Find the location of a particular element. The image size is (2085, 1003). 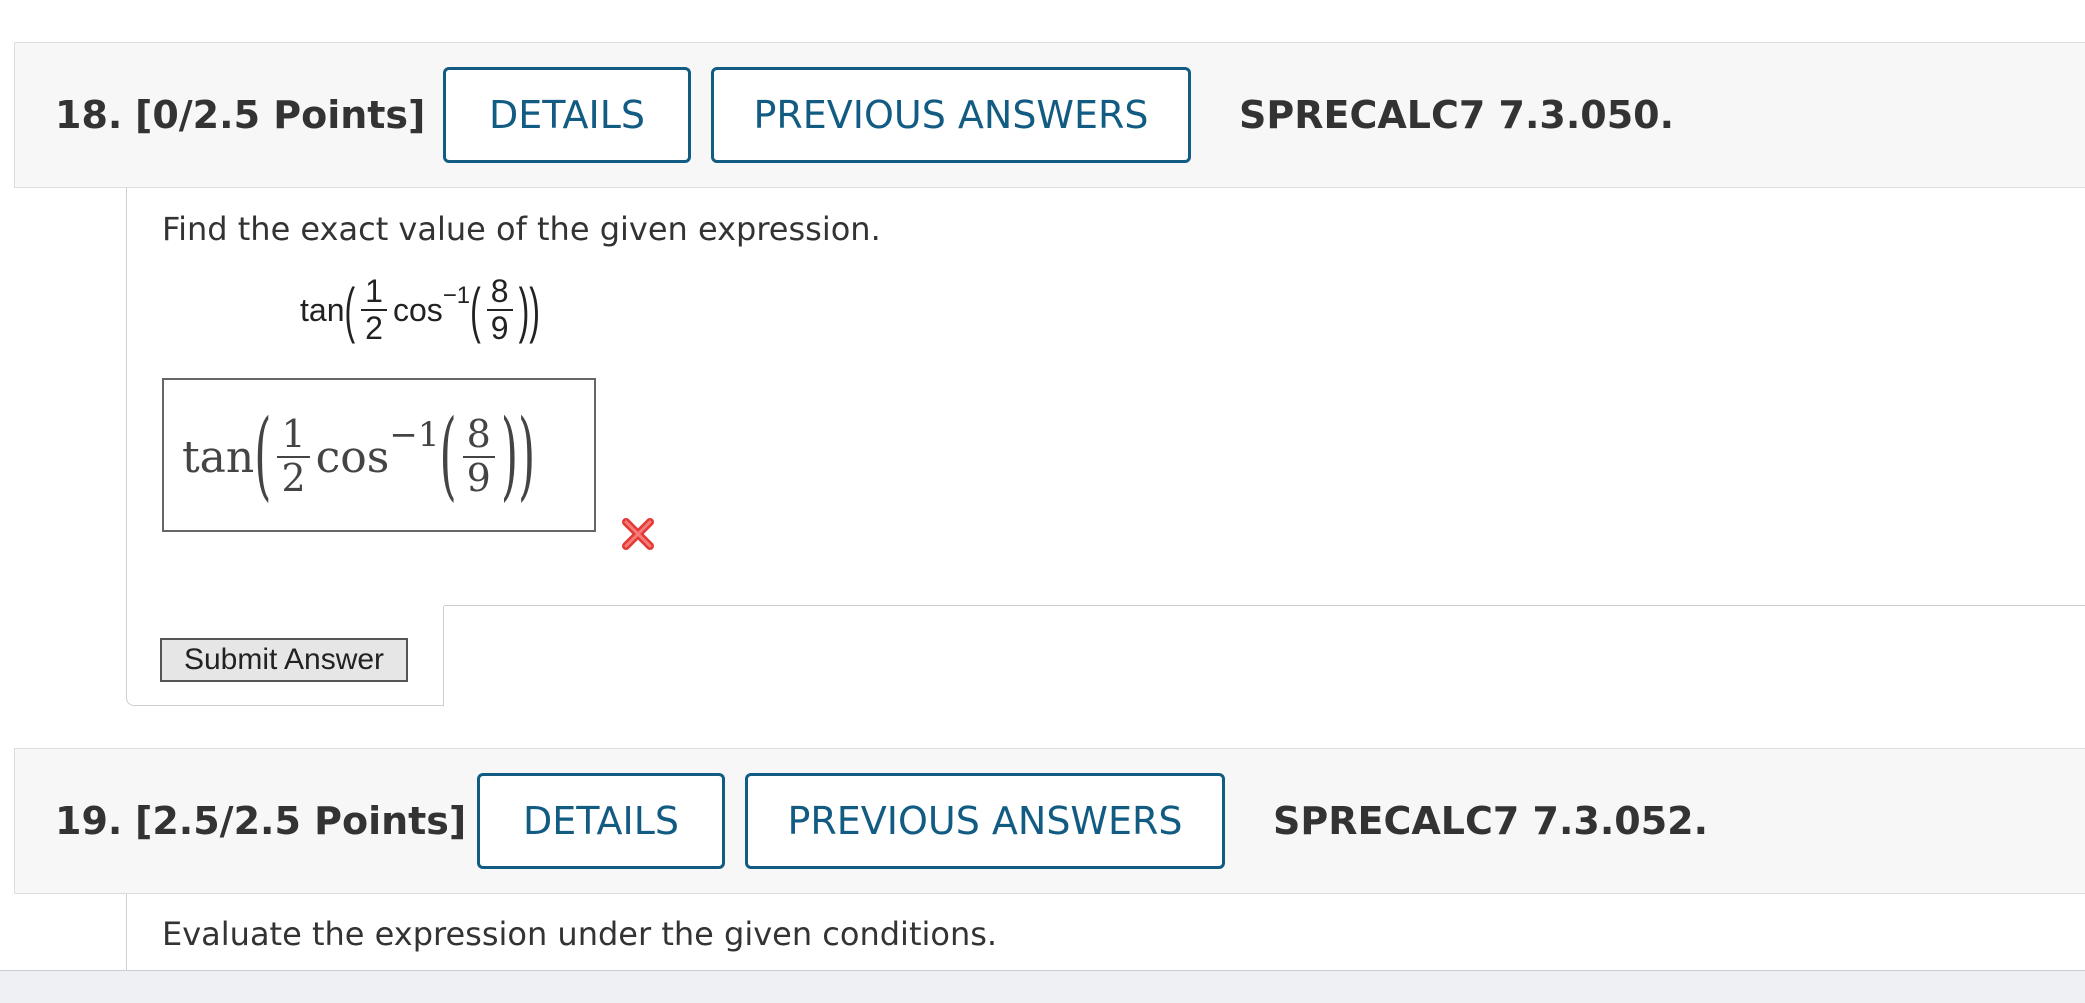

divider is located at coordinates (1264, 605).